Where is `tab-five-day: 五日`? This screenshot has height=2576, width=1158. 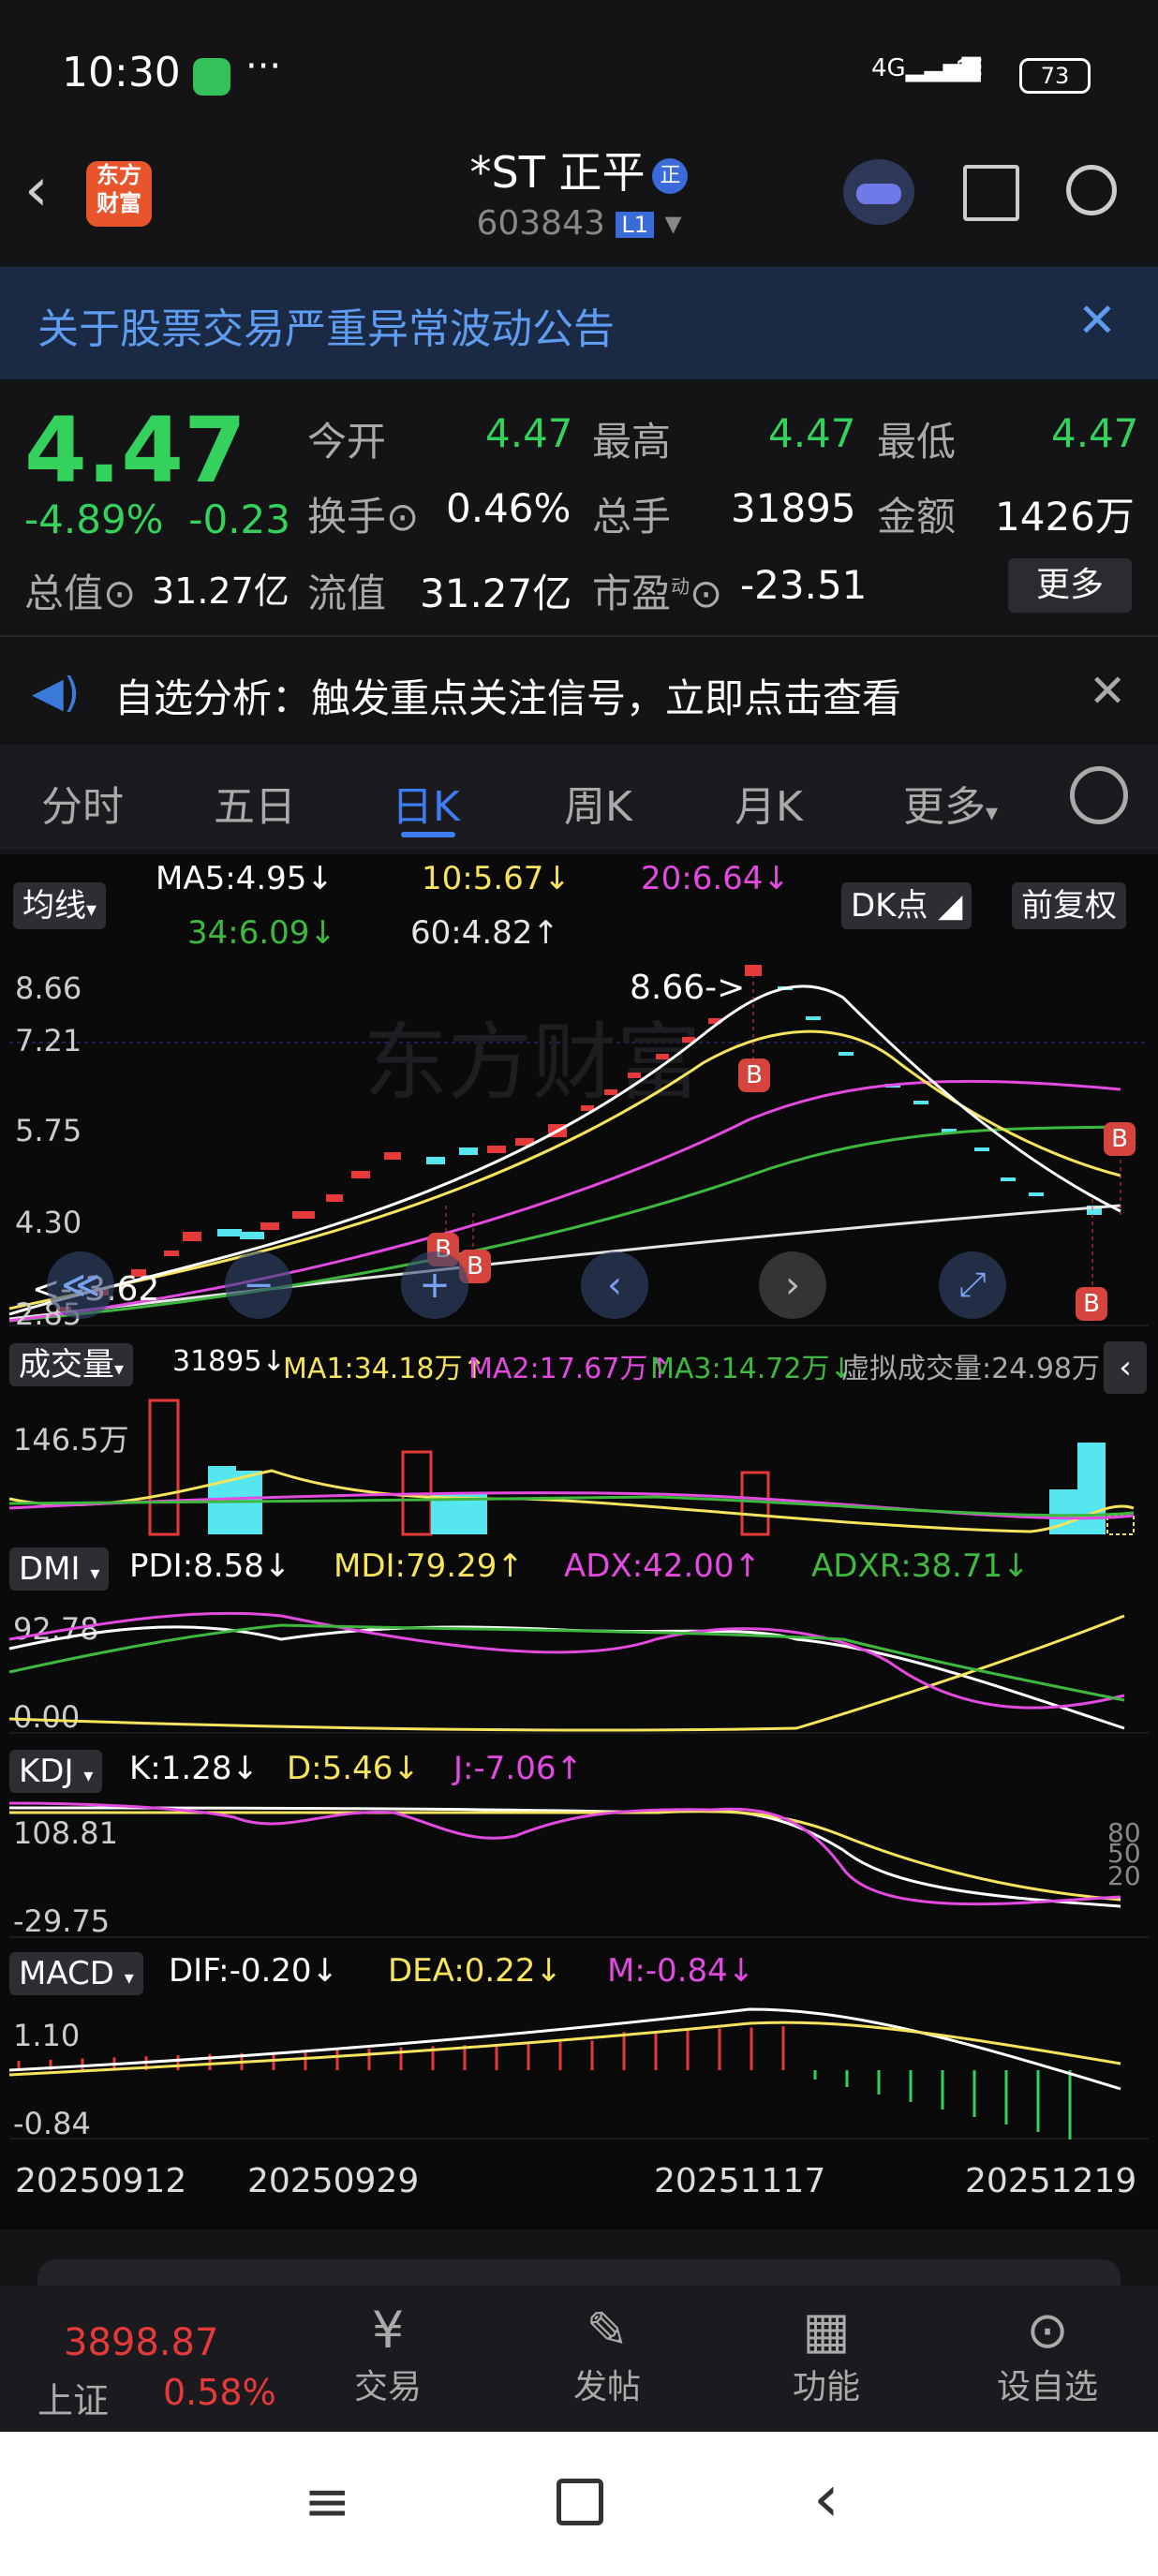 tab-five-day: 五日 is located at coordinates (255, 803).